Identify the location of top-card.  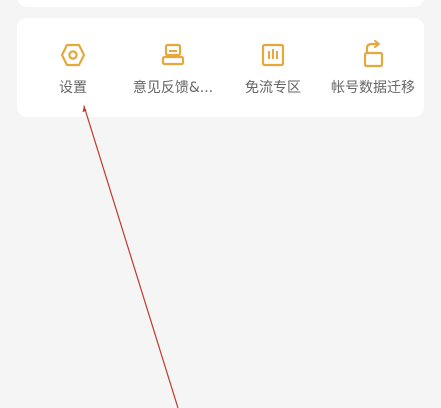
(220, 3).